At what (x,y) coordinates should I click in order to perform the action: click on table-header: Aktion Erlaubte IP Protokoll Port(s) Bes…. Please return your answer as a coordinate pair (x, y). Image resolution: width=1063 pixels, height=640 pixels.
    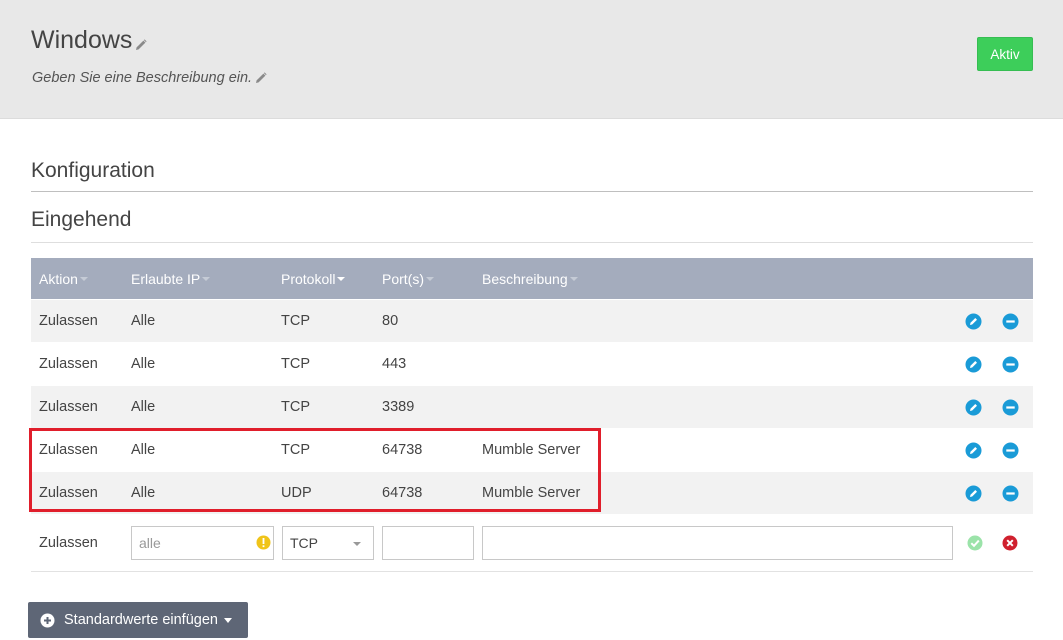
    Looking at the image, I should click on (532, 278).